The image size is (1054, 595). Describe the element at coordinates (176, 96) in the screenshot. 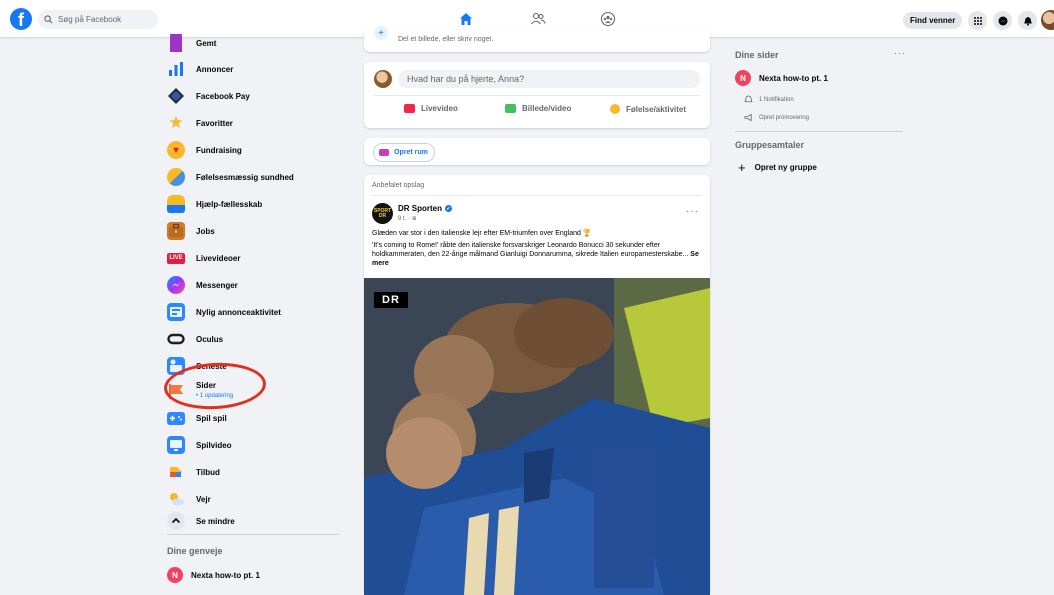

I see `diamond-icon` at that location.